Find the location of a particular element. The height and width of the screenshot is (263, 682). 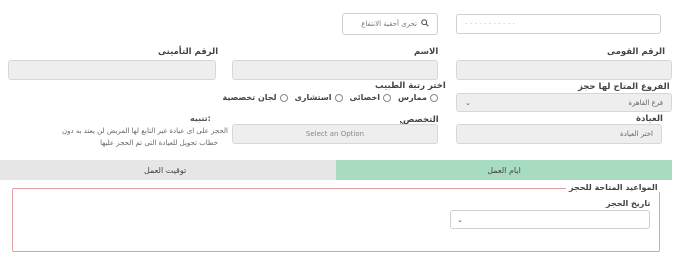

eligibility-search-button: تحرى أحقية الانتفاع is located at coordinates (390, 24).